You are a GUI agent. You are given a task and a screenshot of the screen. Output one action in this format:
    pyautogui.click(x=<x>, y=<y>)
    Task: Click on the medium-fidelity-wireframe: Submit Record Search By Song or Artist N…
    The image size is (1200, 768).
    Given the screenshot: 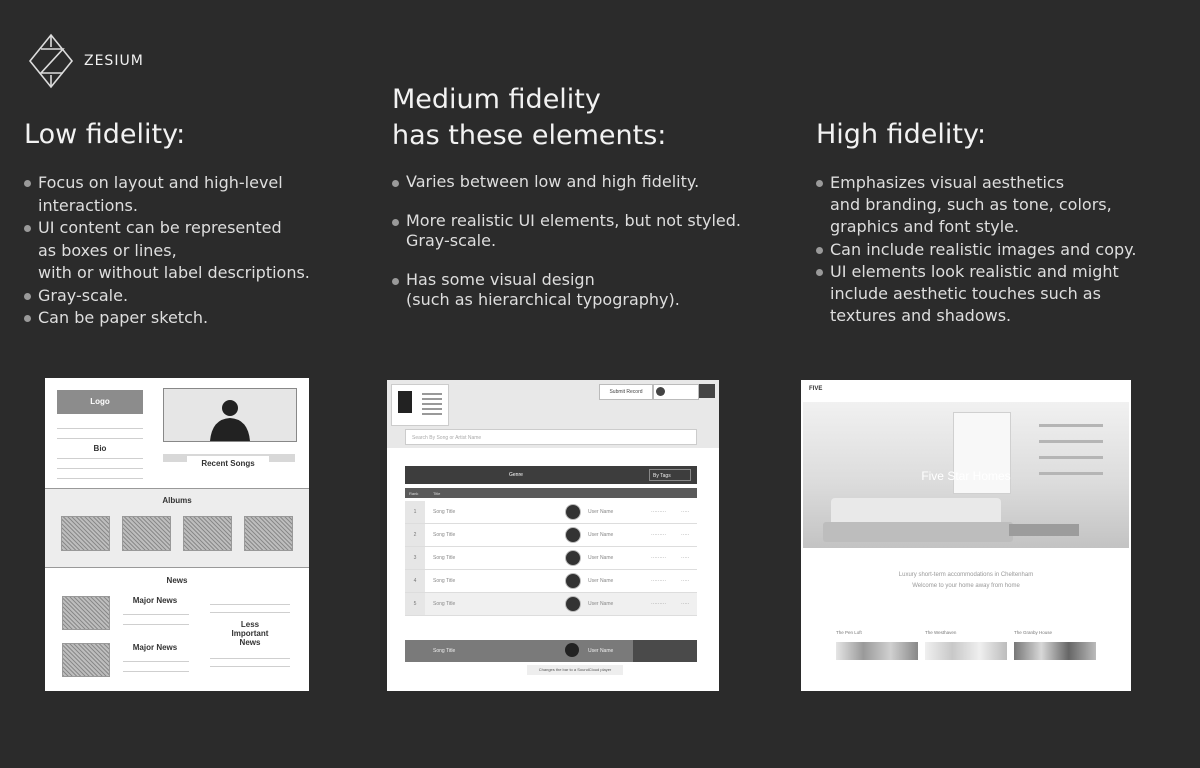 What is the action you would take?
    pyautogui.click(x=553, y=535)
    